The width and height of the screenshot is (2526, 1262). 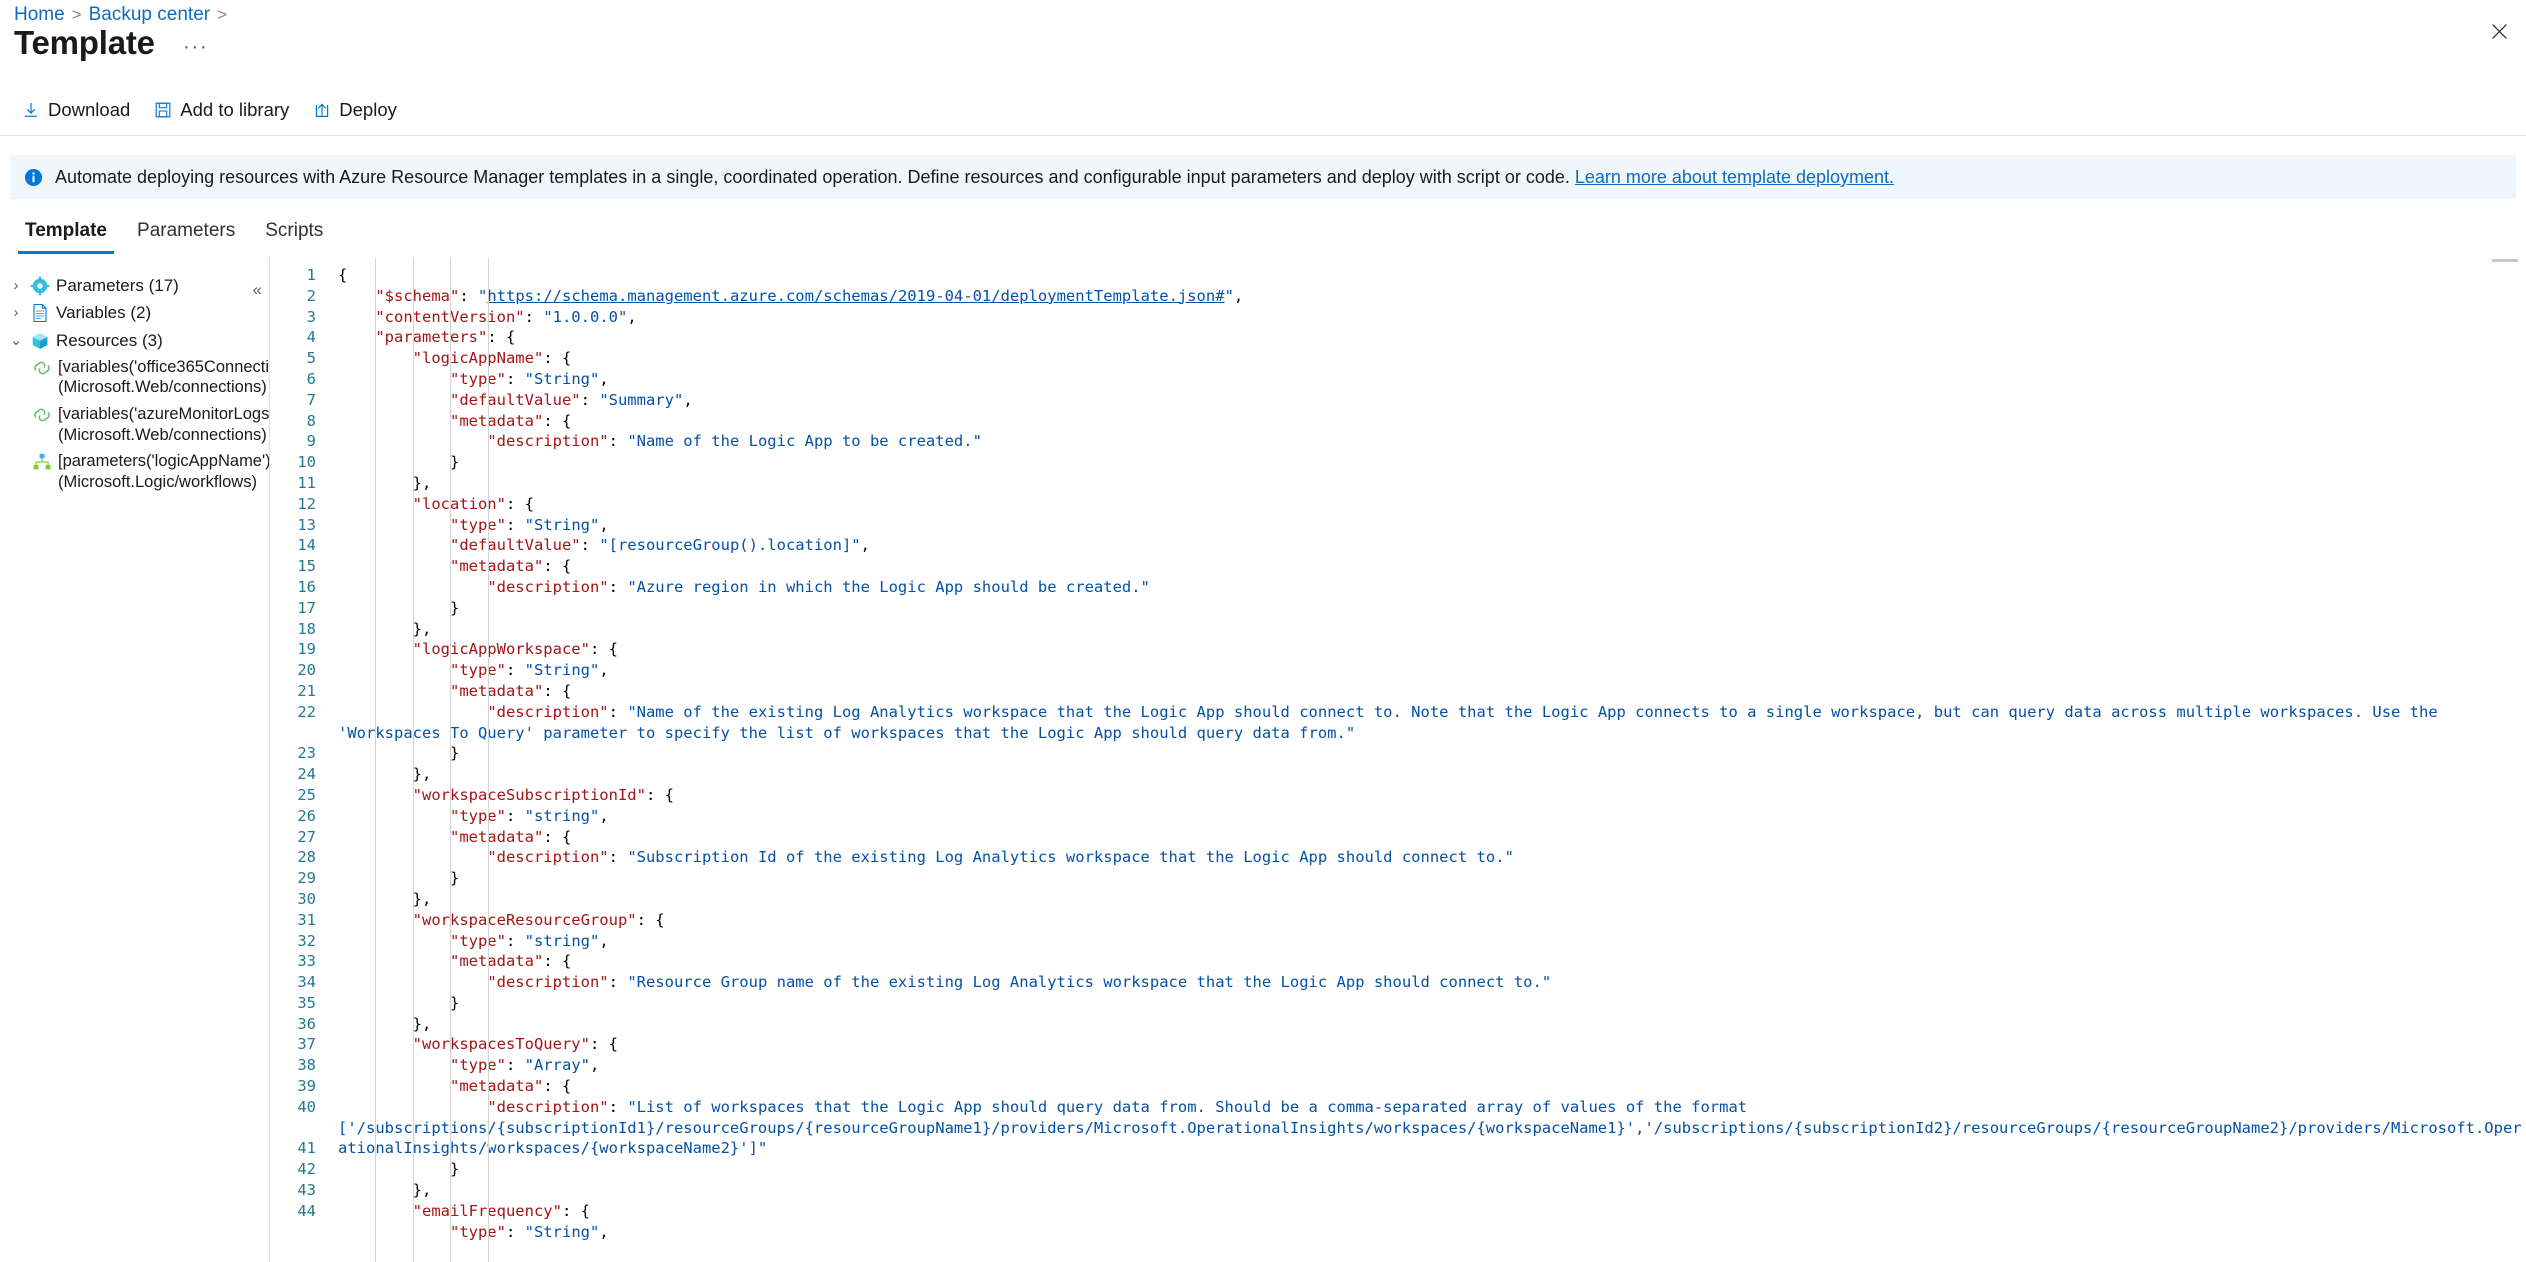 What do you see at coordinates (294, 233) in the screenshot?
I see `tab-scripts: Scripts` at bounding box center [294, 233].